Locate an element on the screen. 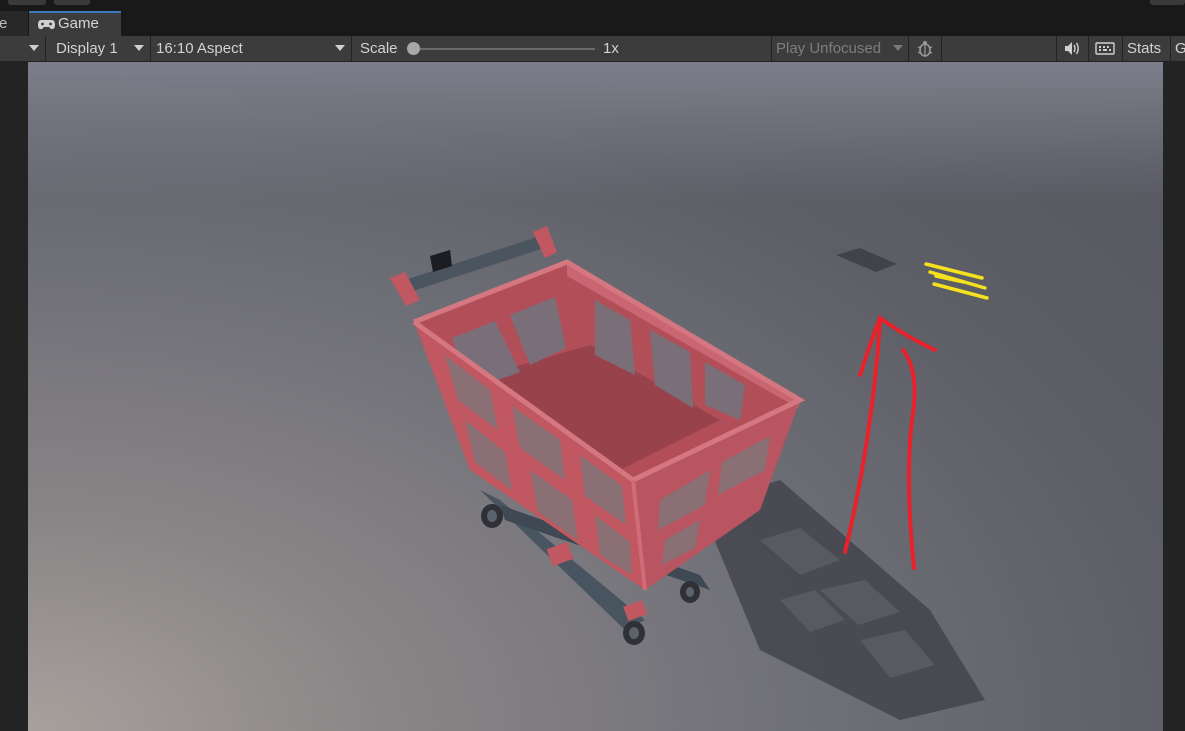 This screenshot has height=731, width=1185. tab-game-label: Game is located at coordinates (78, 23).